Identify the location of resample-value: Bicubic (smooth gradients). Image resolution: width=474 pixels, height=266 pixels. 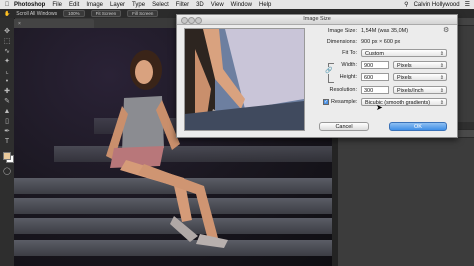
(398, 103).